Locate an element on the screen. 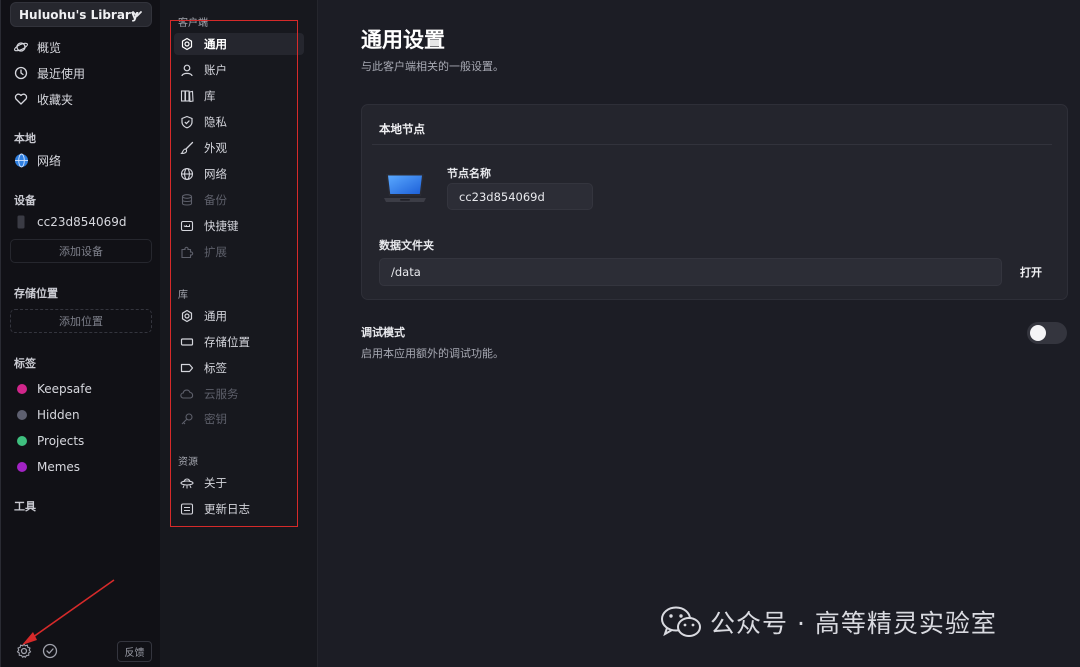  nav-item-label: 云服务 is located at coordinates (221, 394).